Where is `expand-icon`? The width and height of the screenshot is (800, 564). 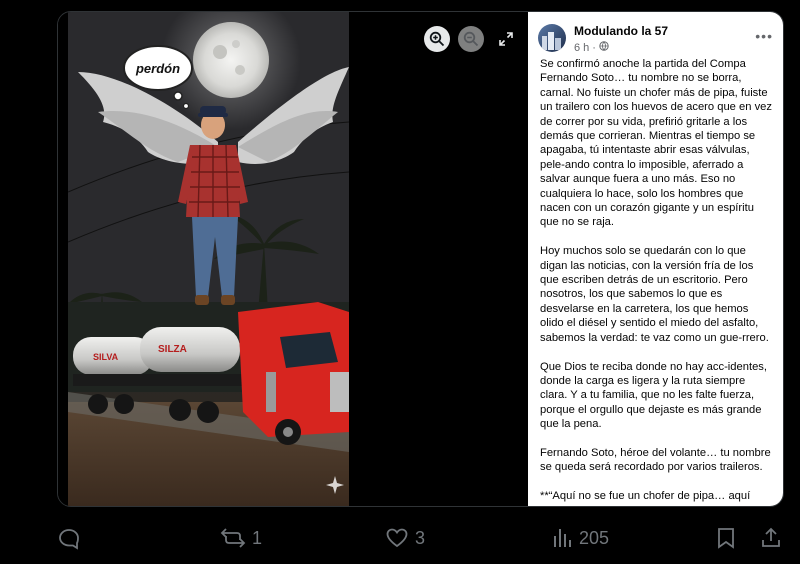
expand-icon is located at coordinates (506, 39).